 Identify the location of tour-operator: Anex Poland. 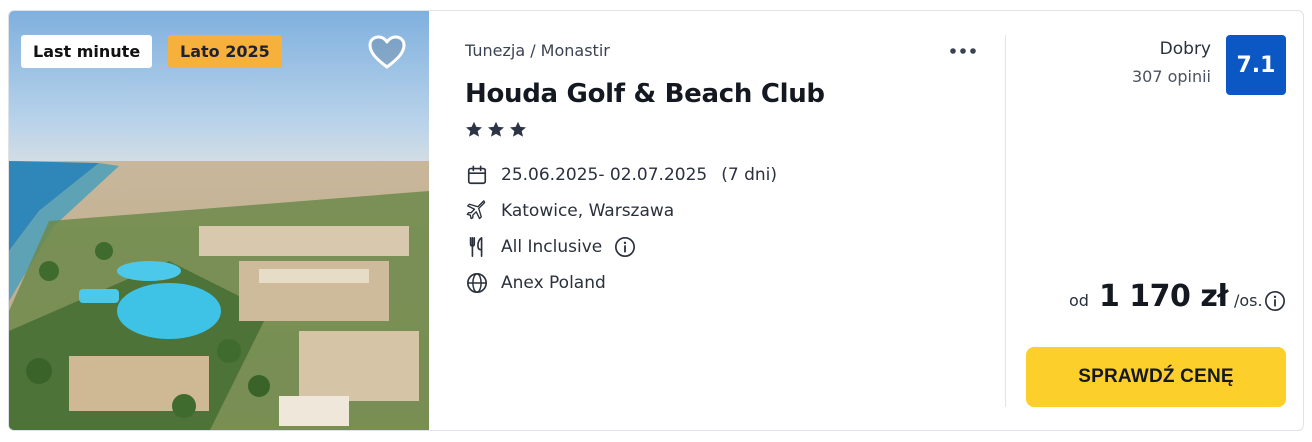
(535, 283).